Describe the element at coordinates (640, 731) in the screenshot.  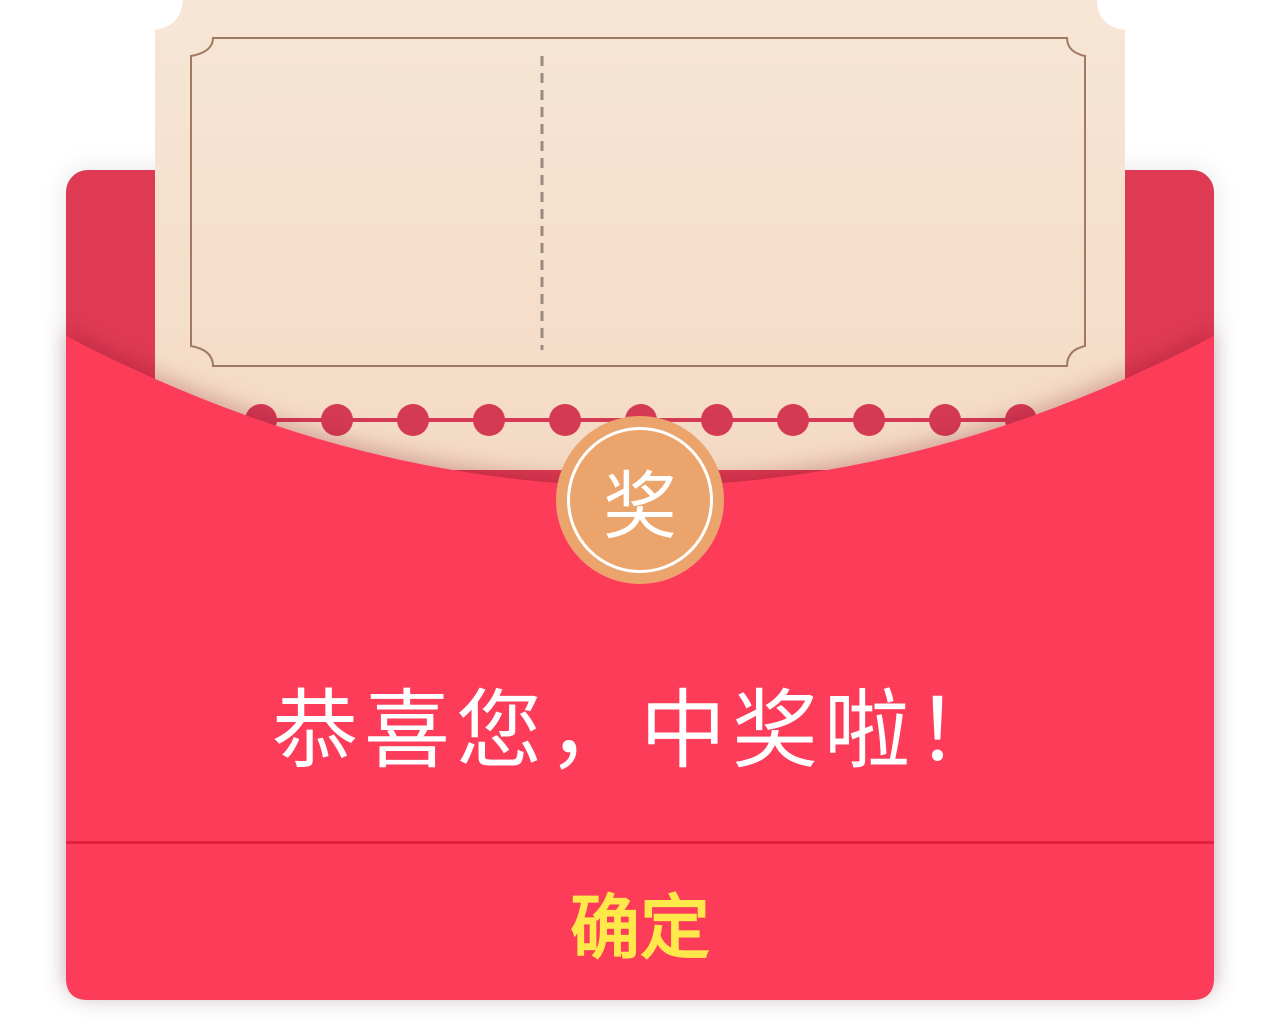
I see `congrats-message: 恭喜您，中奖啦！` at that location.